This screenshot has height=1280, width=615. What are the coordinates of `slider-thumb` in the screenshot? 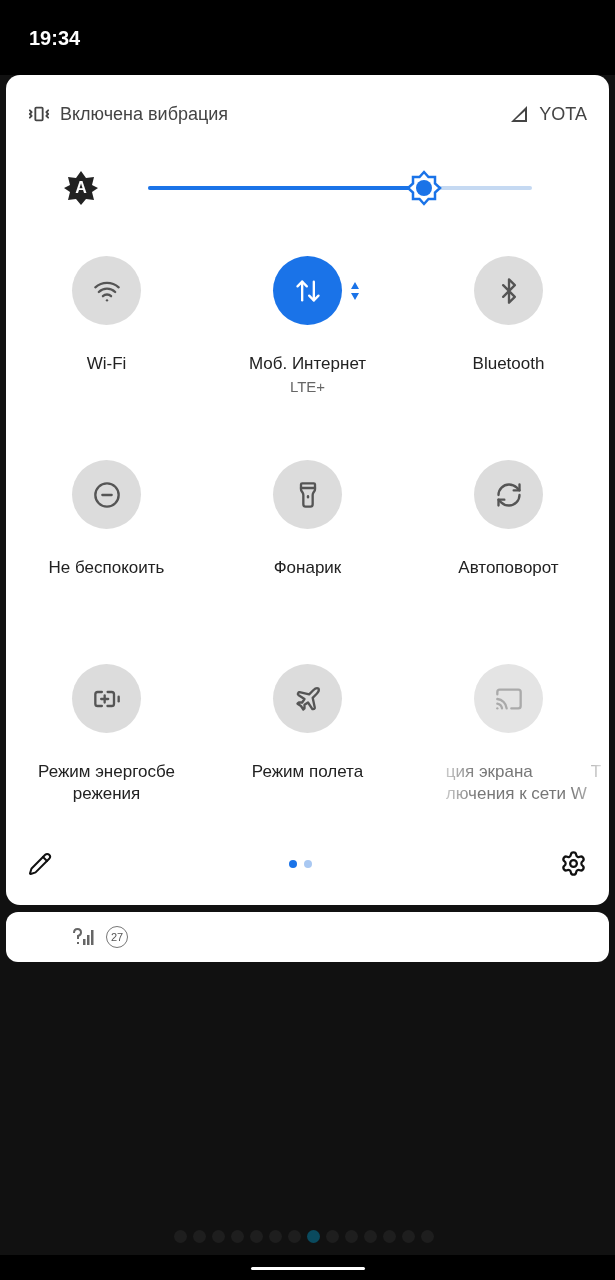 It's located at (424, 188).